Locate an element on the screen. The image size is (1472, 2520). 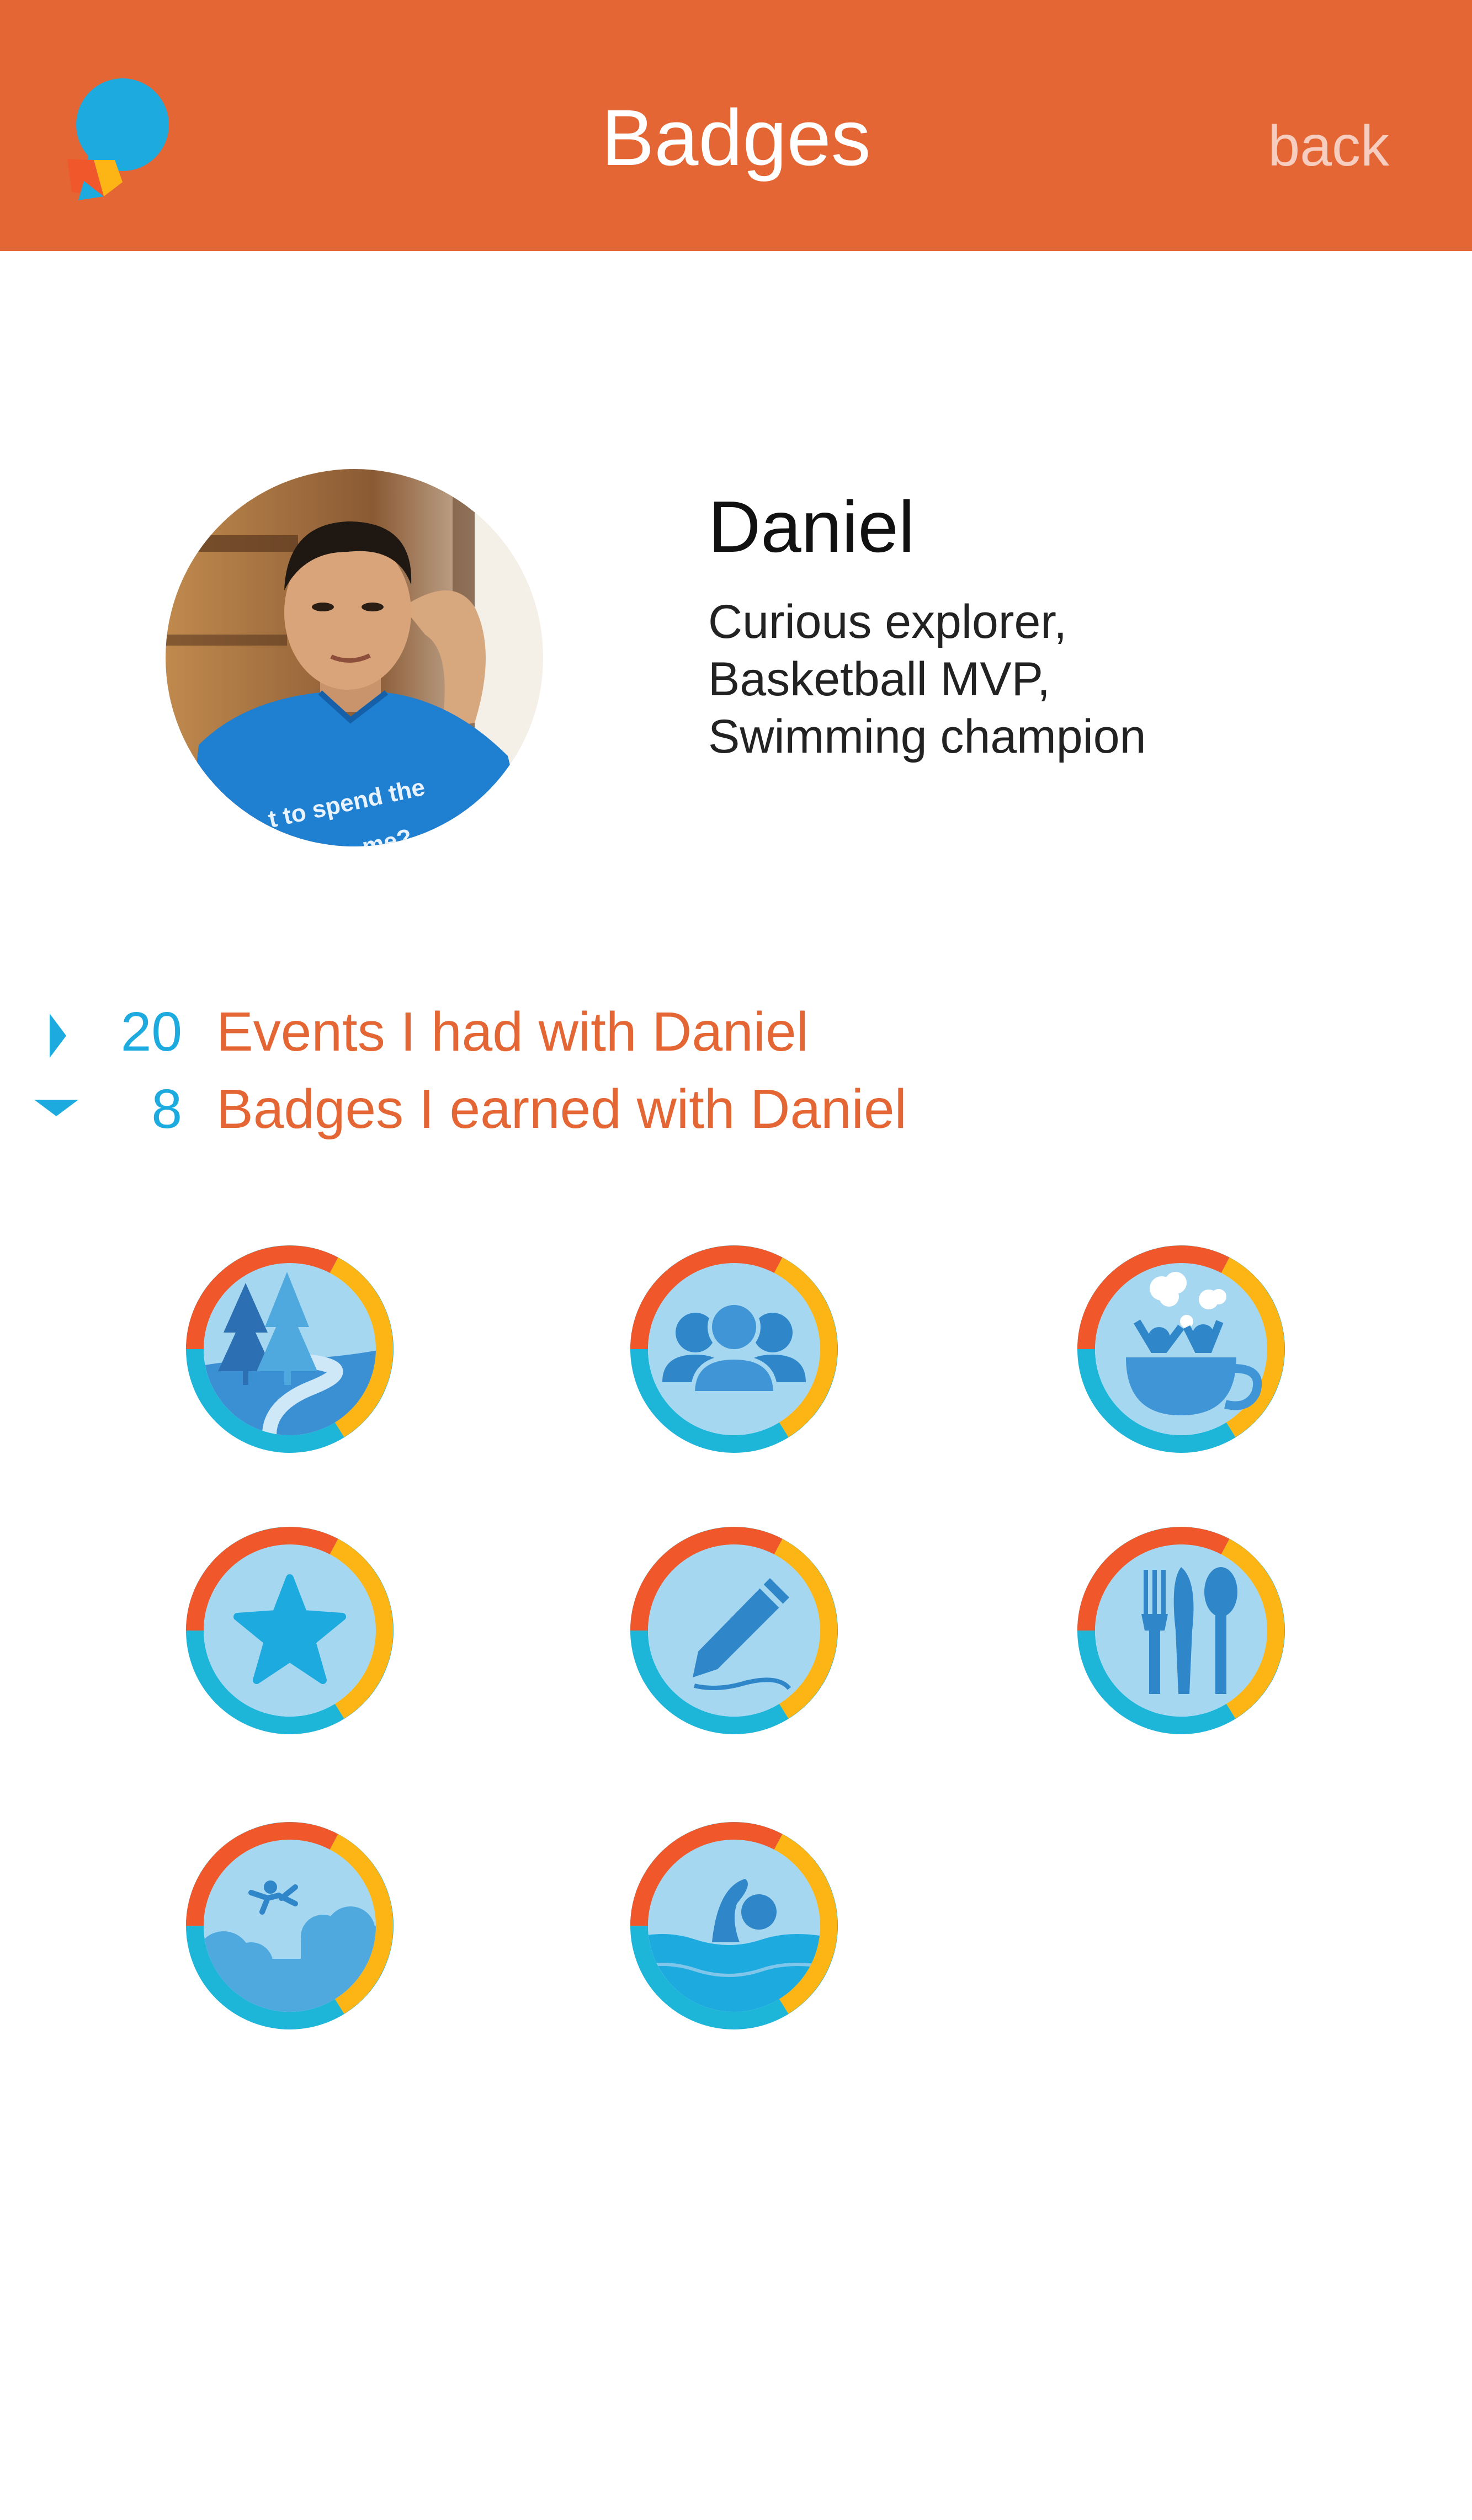
events-label: Events I had with Daniel is located at coordinates (512, 1032).